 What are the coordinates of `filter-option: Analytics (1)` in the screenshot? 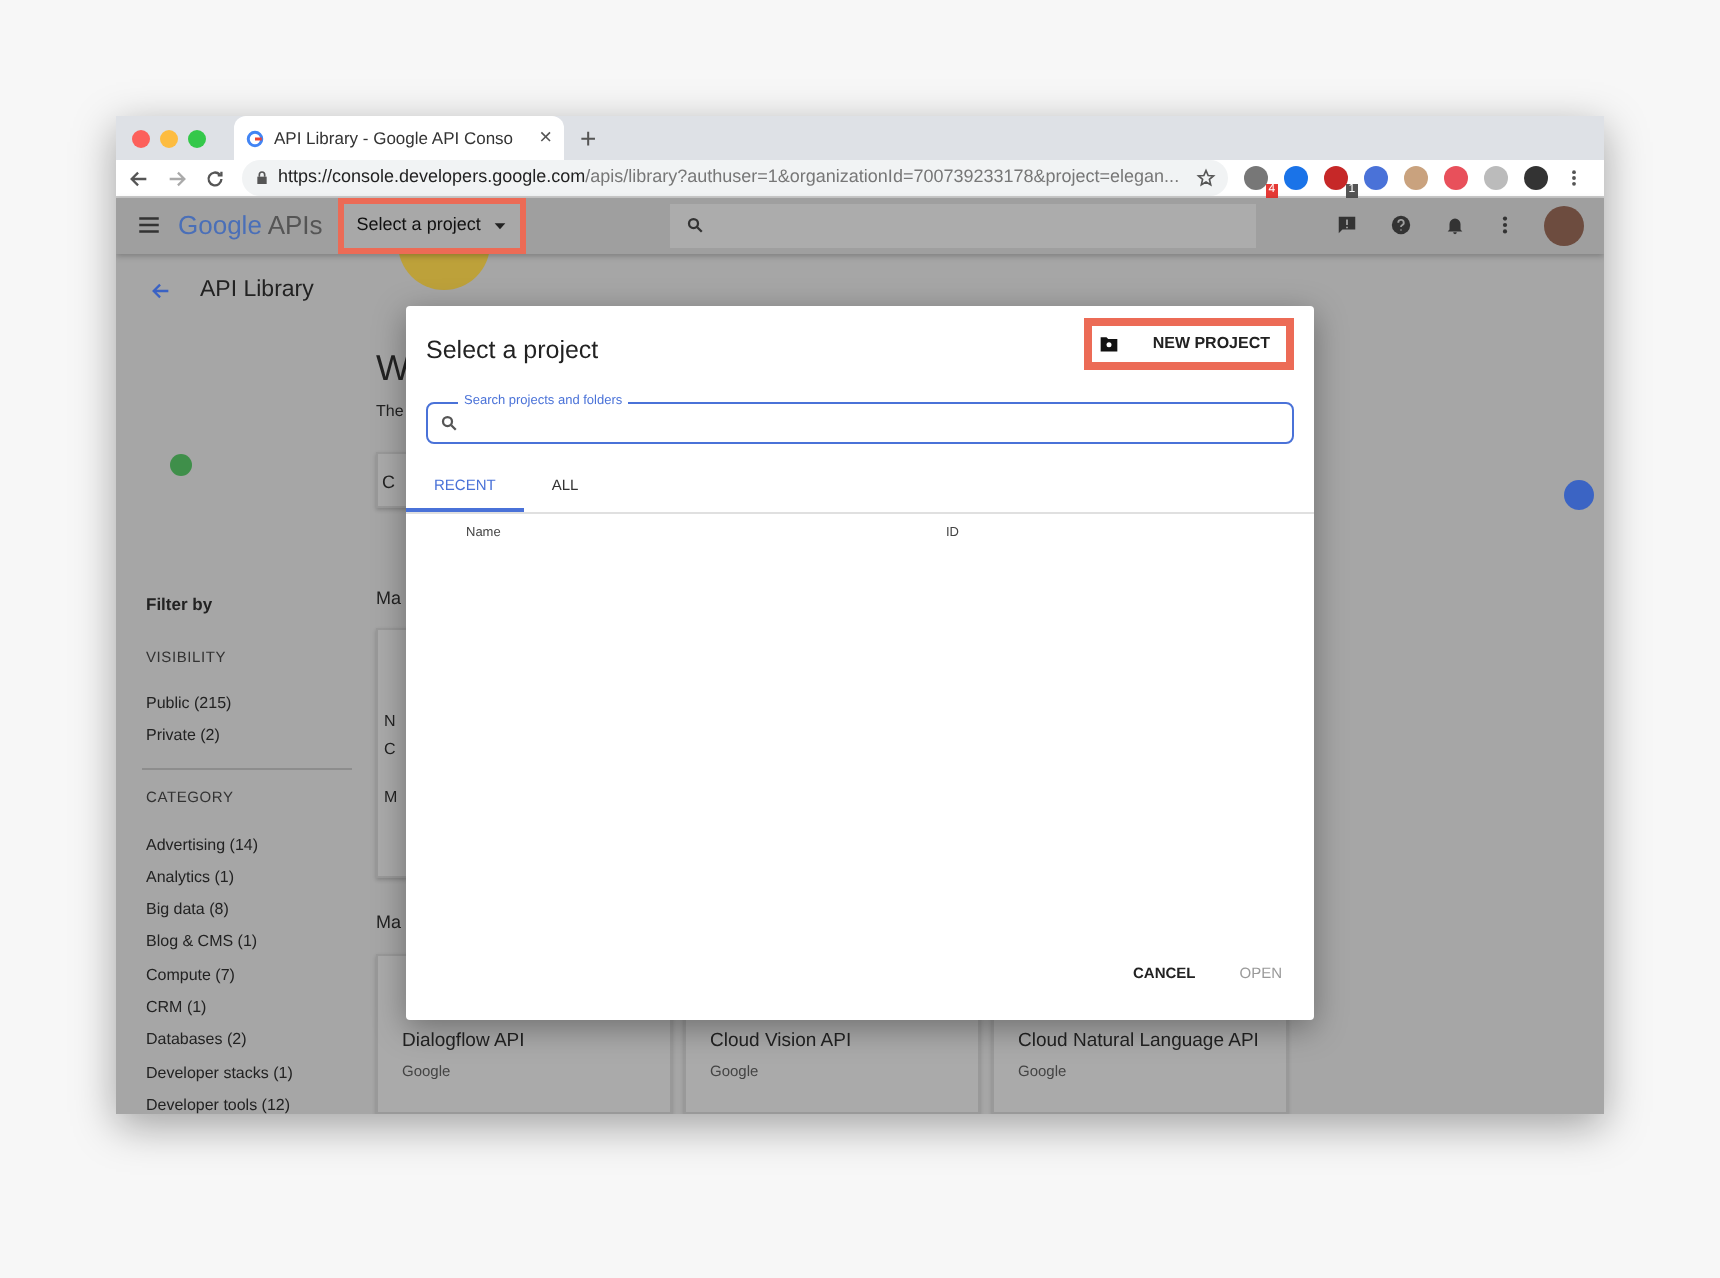 It's located at (261, 878).